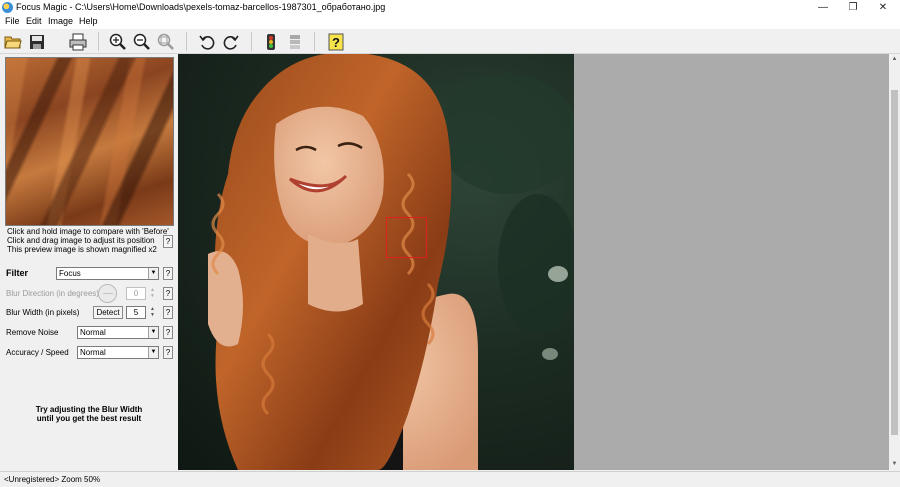  I want to click on menu-bar: File Edit Image Help, so click(450, 22).